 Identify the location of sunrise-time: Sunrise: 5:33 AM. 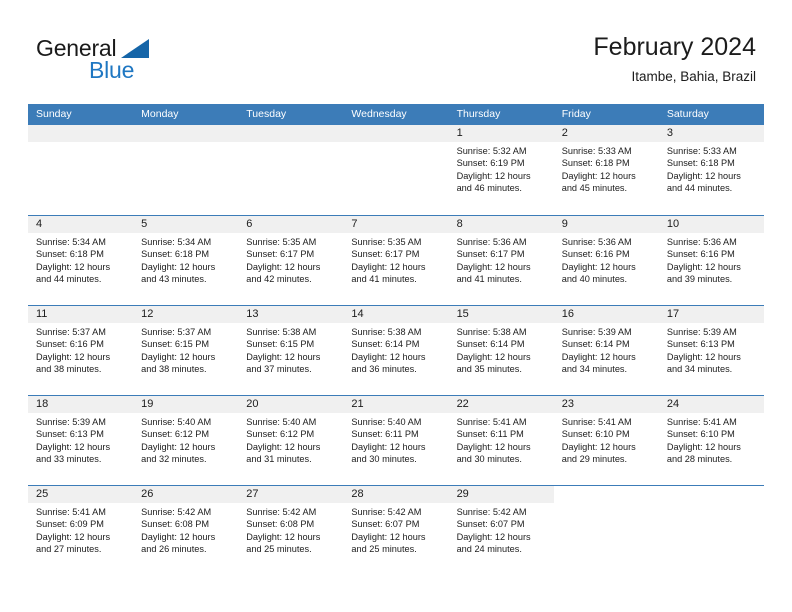
(701, 151).